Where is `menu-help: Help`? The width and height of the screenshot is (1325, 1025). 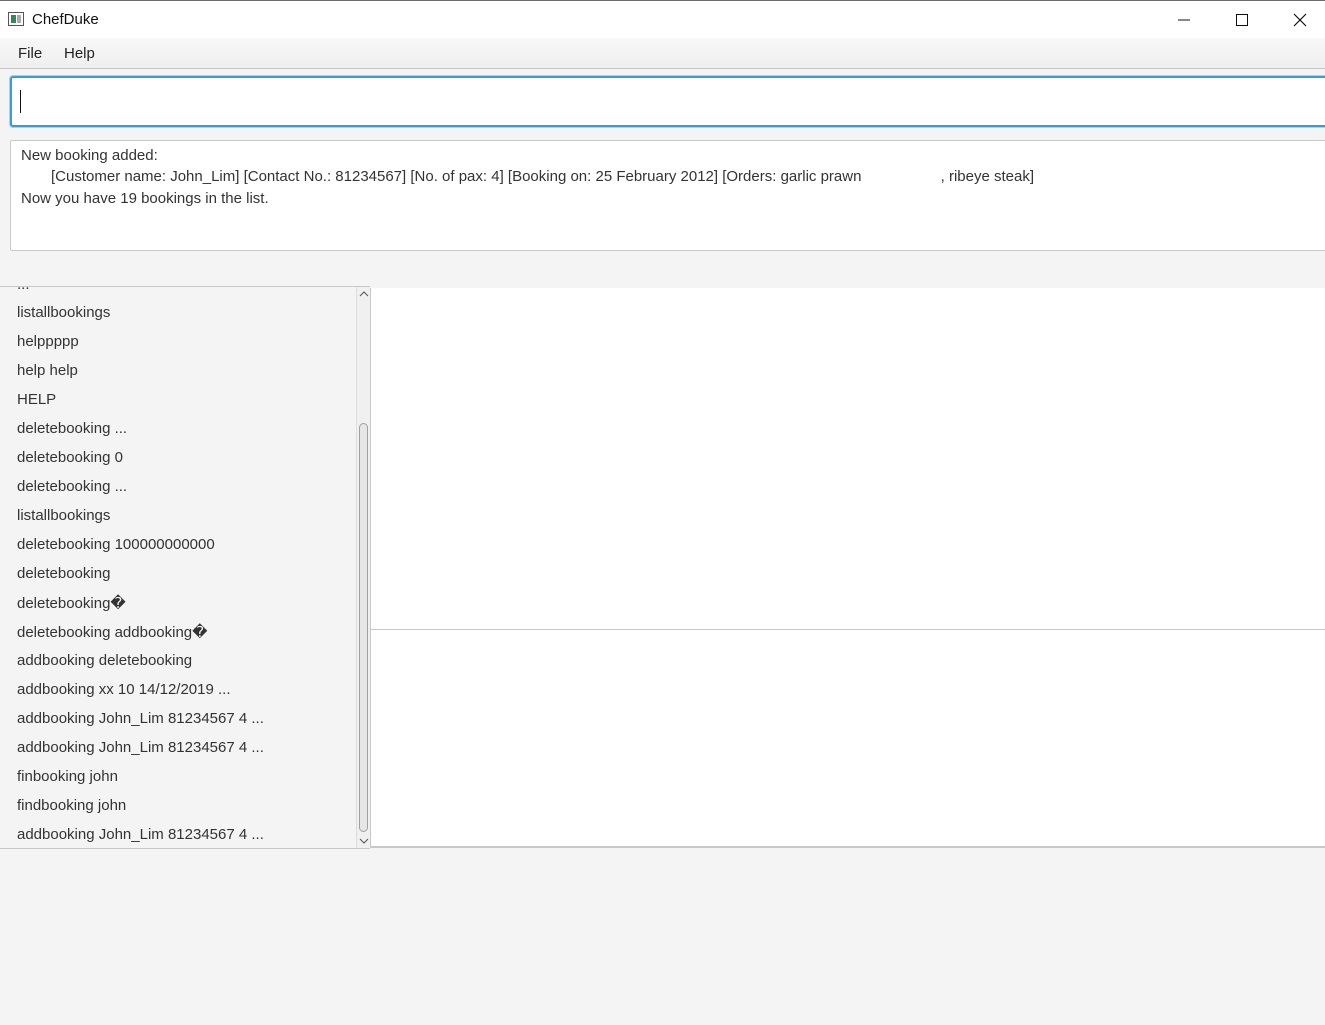
menu-help: Help is located at coordinates (79, 53).